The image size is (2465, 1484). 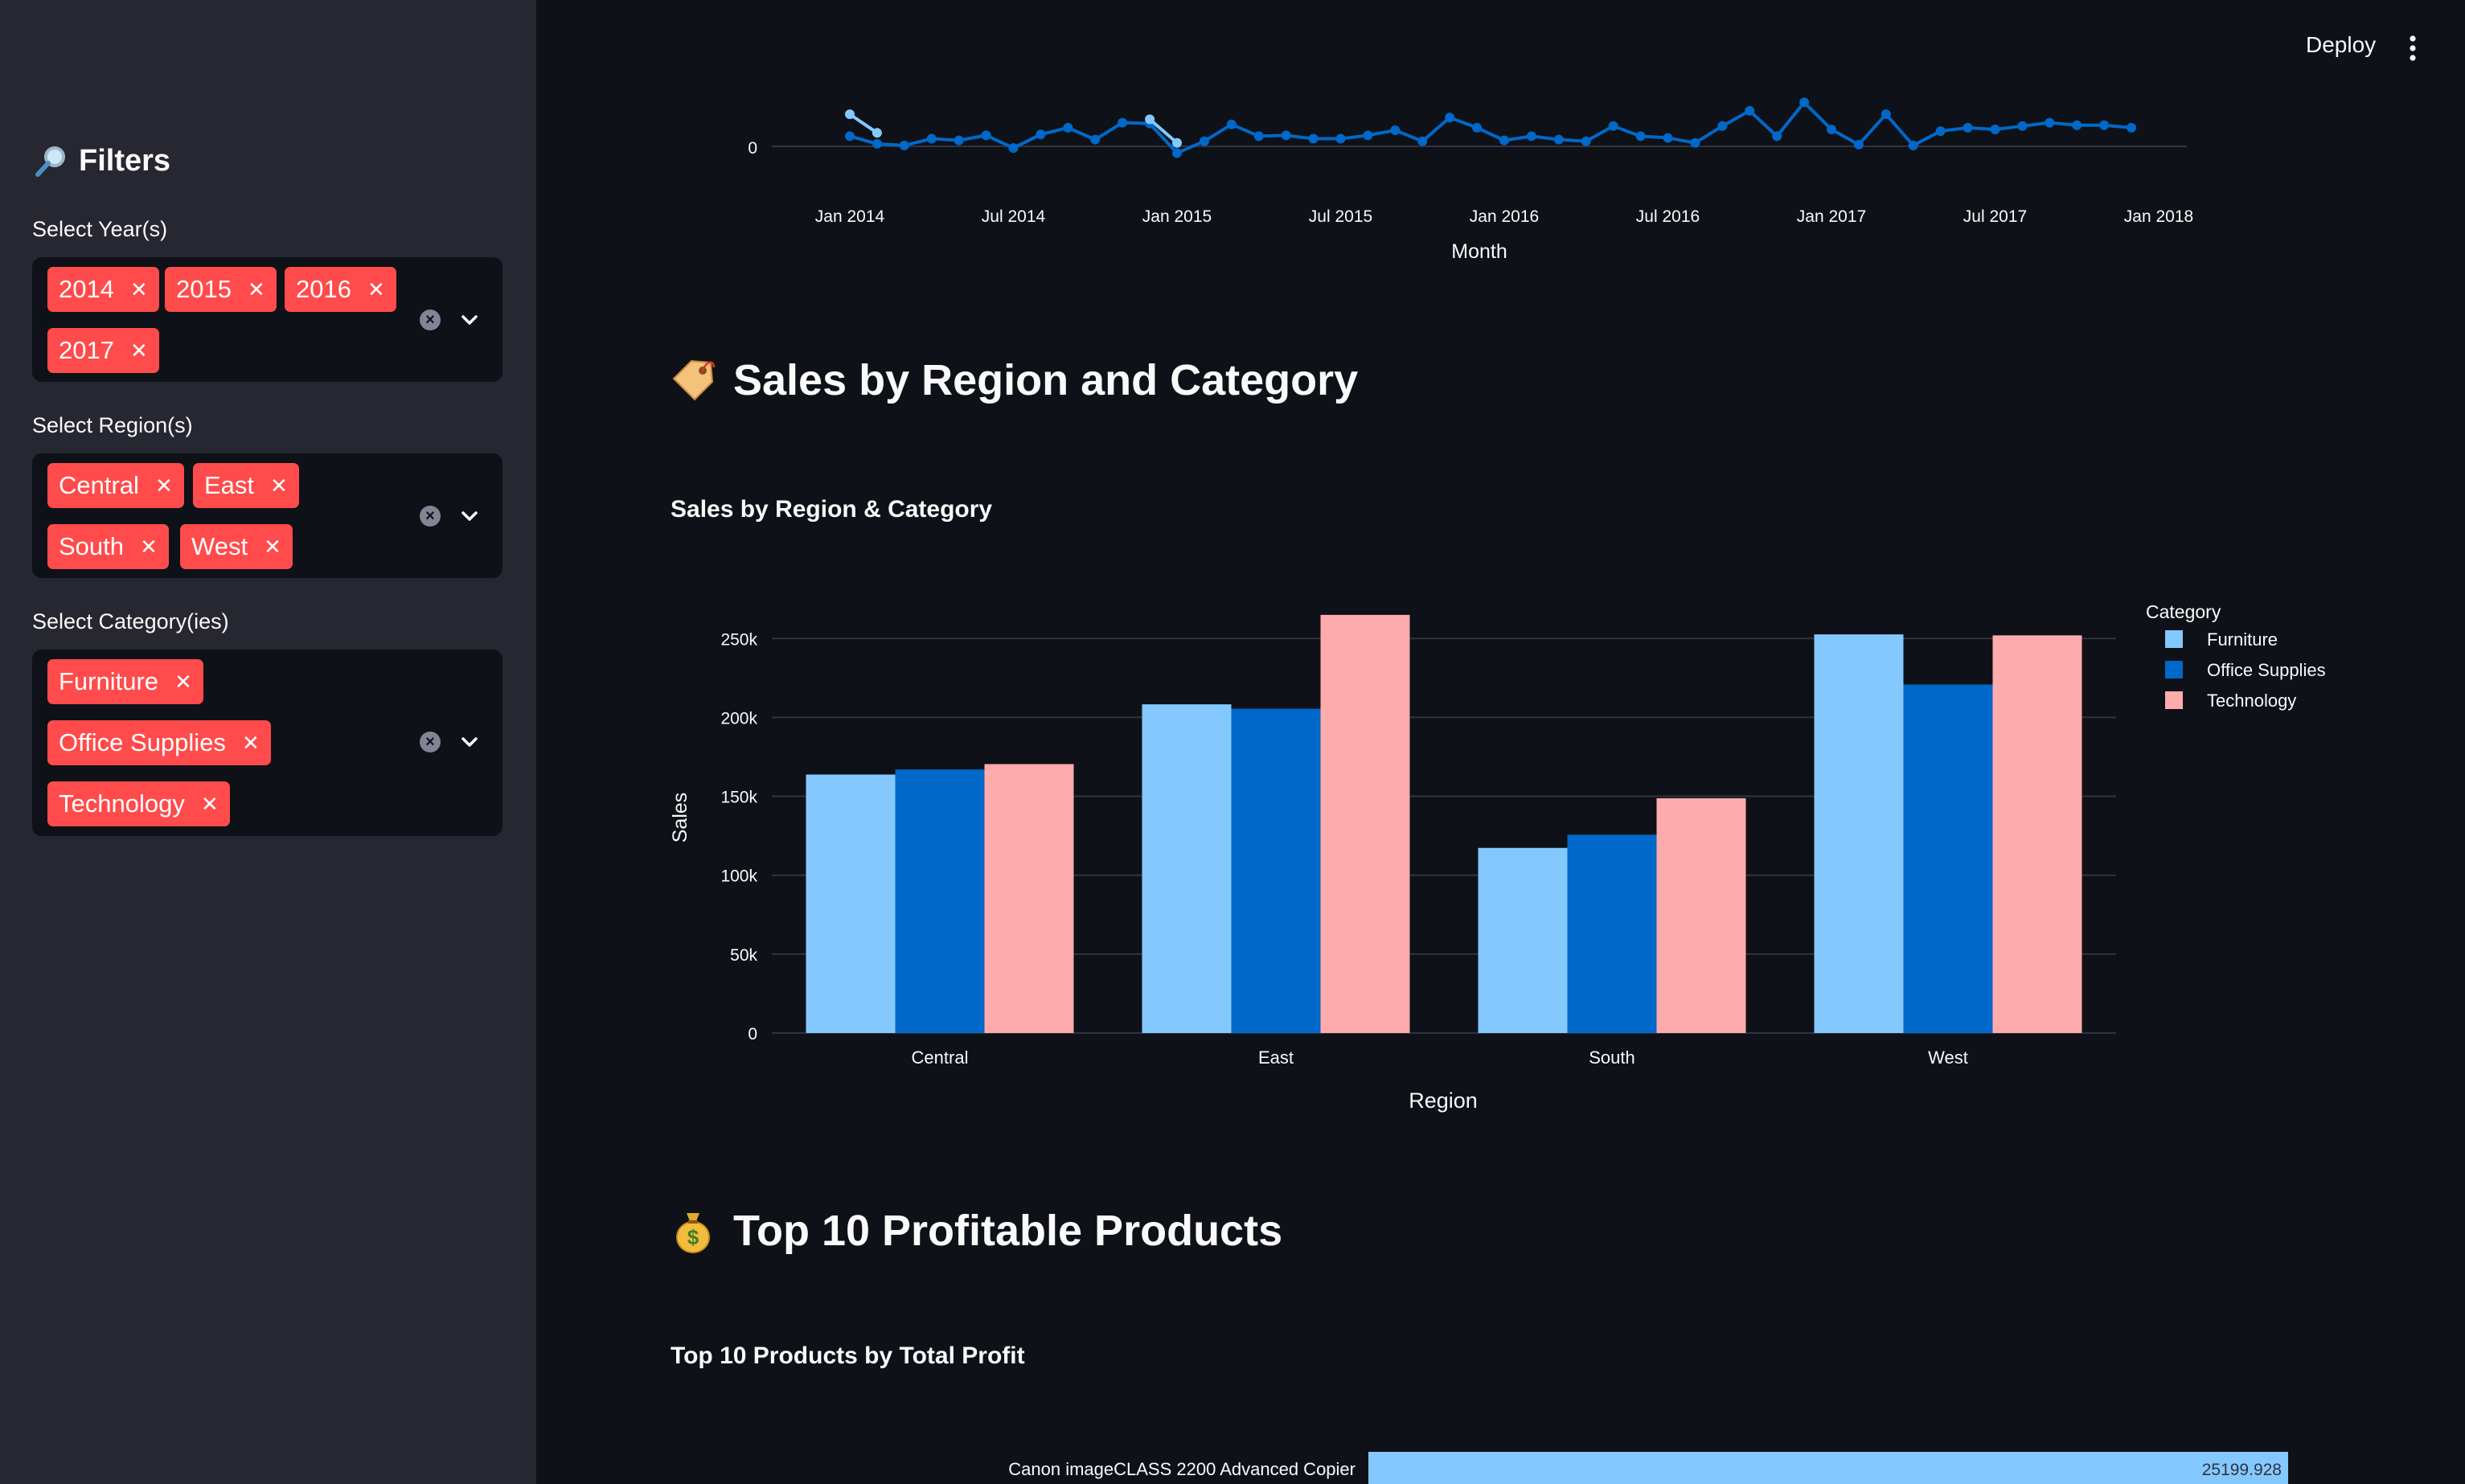 What do you see at coordinates (86, 289) in the screenshot?
I see `chip-label: 2014` at bounding box center [86, 289].